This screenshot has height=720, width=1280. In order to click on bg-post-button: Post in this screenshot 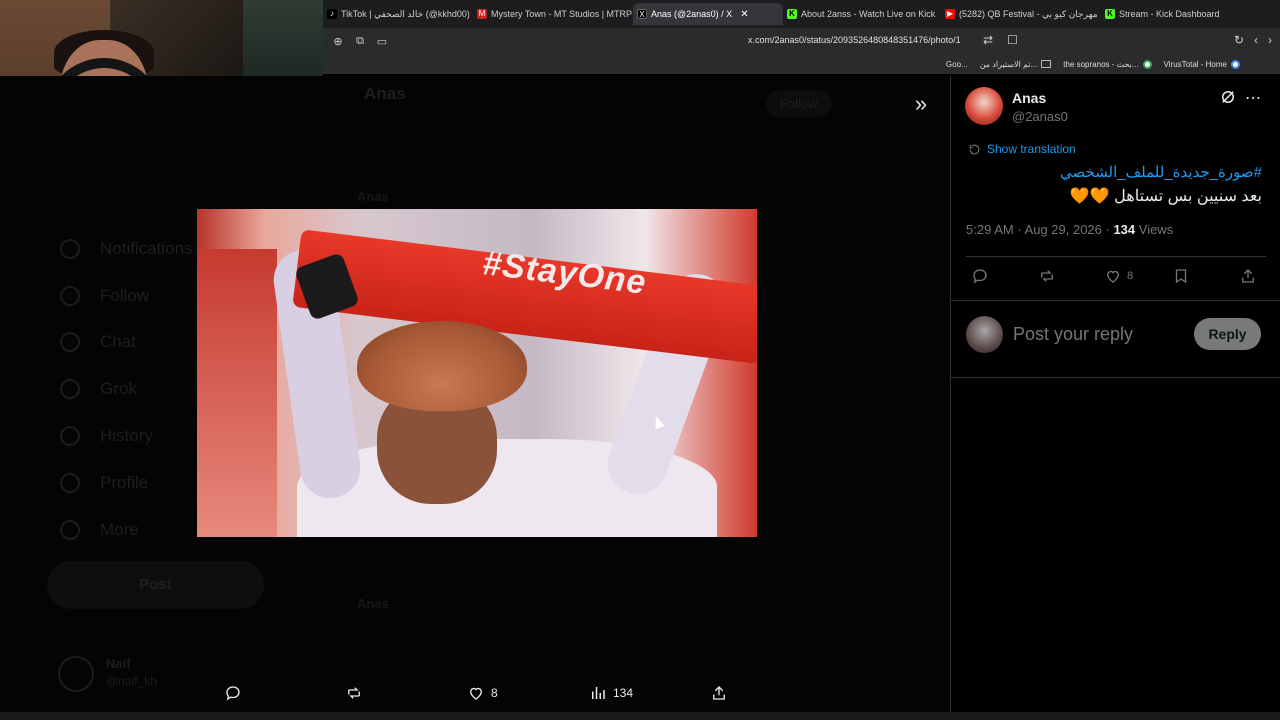, I will do `click(155, 585)`.